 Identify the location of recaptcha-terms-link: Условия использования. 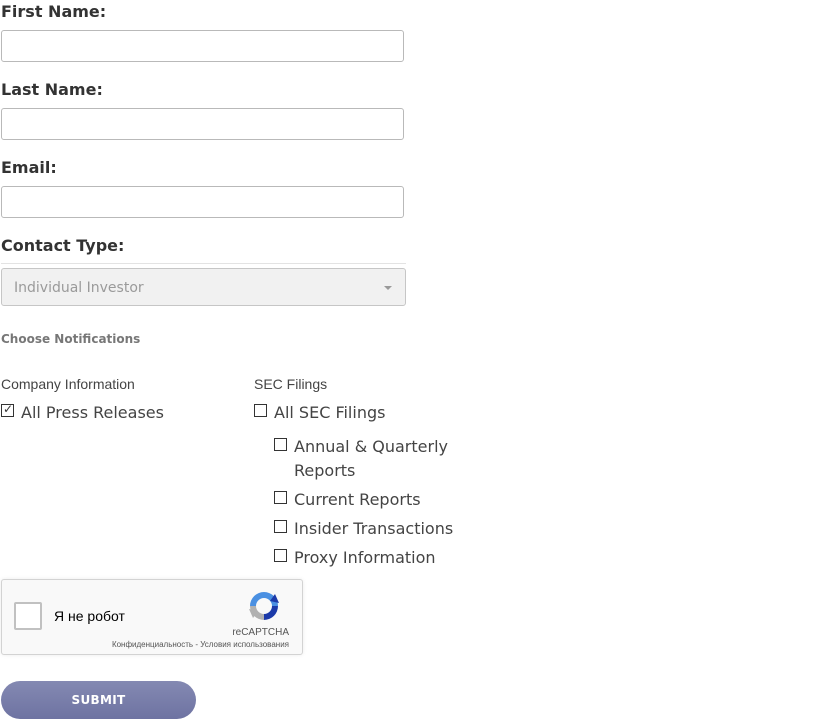
(244, 644).